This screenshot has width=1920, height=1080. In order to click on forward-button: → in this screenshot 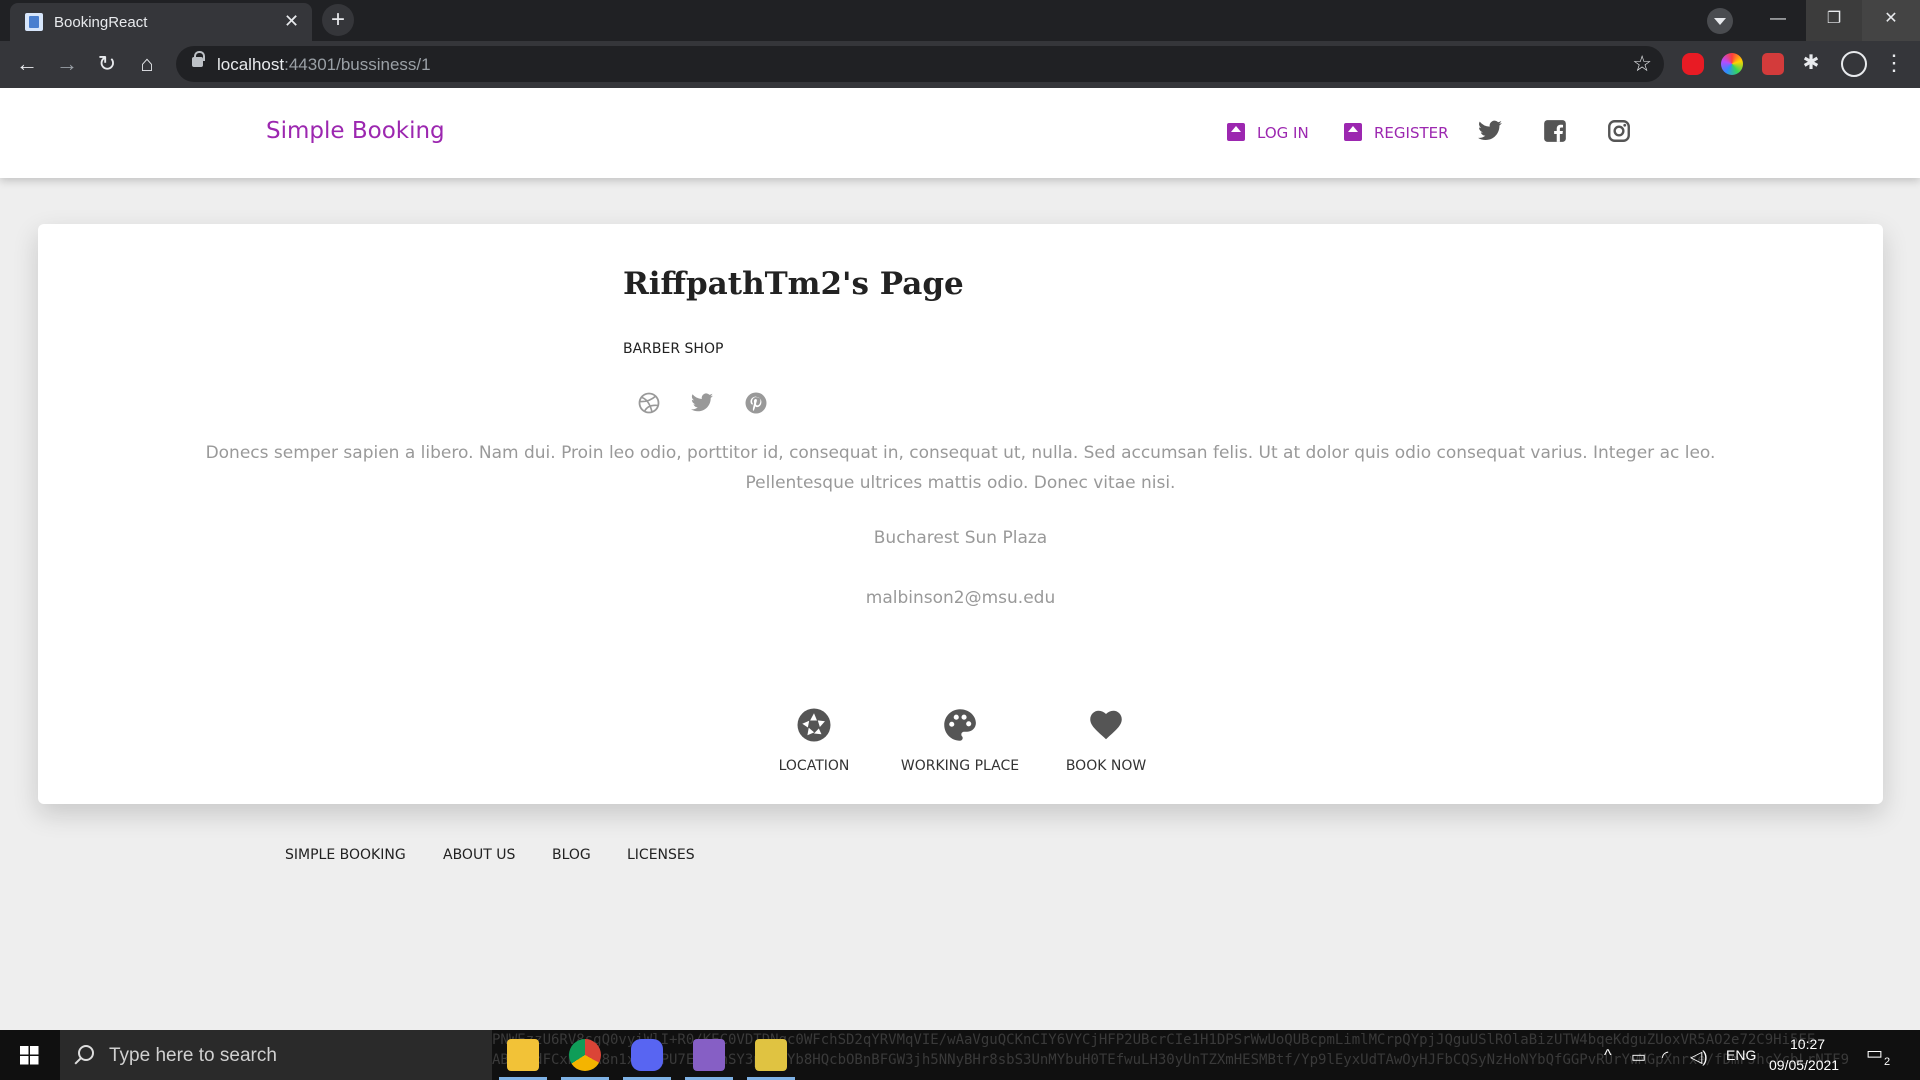, I will do `click(67, 65)`.